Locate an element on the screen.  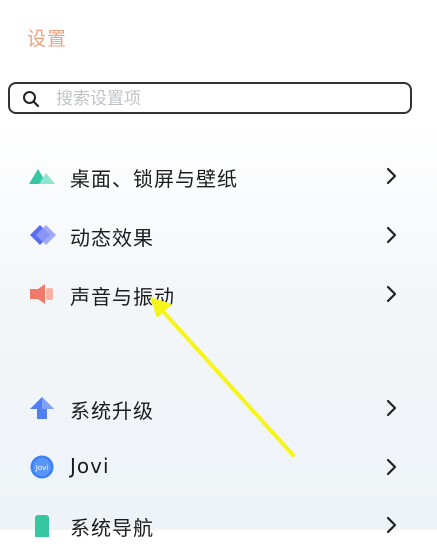
settings-item-system-upgrade: 系统升级 is located at coordinates (218, 408).